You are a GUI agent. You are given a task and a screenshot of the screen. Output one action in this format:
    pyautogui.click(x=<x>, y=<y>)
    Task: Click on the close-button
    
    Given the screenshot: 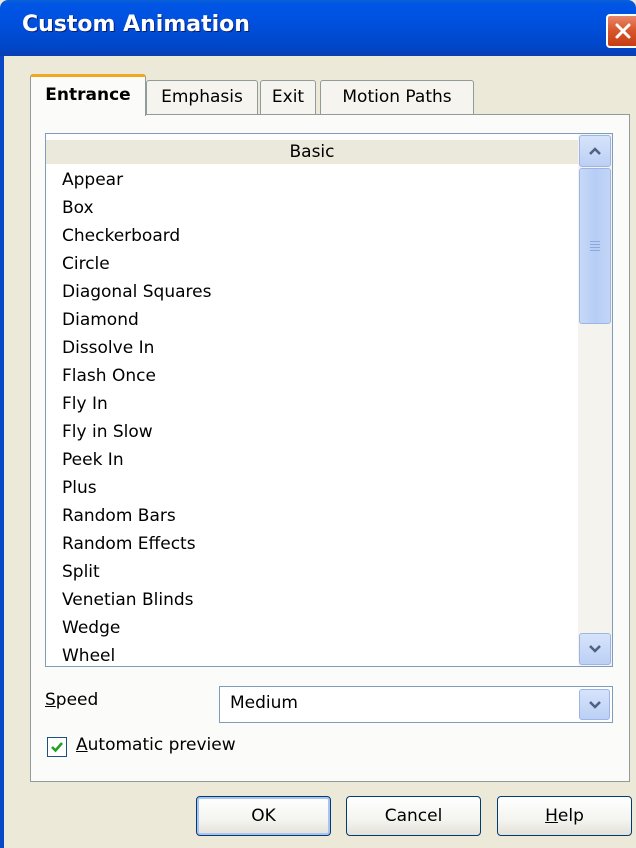 What is the action you would take?
    pyautogui.click(x=621, y=31)
    